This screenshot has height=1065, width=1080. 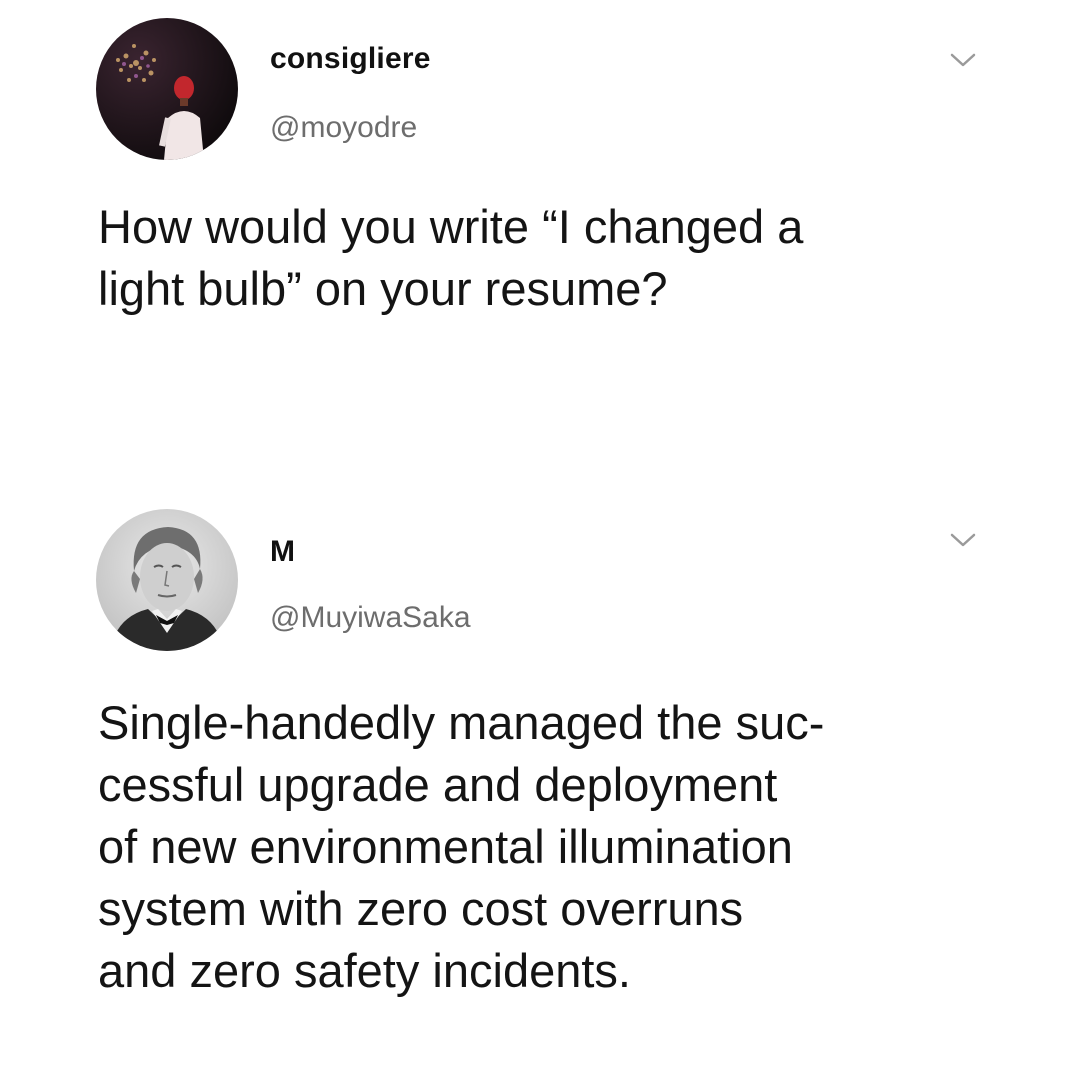 What do you see at coordinates (282, 552) in the screenshot?
I see `display-name: M` at bounding box center [282, 552].